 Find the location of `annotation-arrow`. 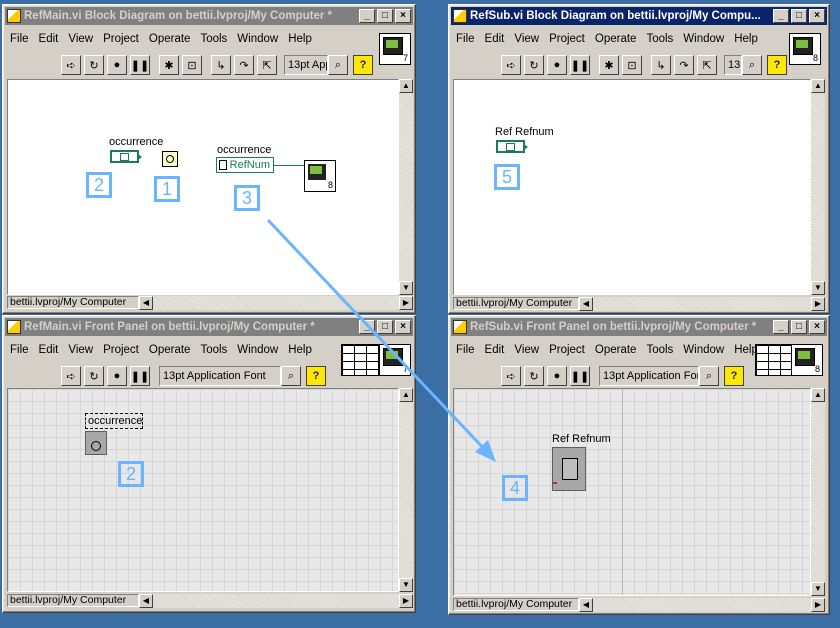

annotation-arrow is located at coordinates (381, 340).